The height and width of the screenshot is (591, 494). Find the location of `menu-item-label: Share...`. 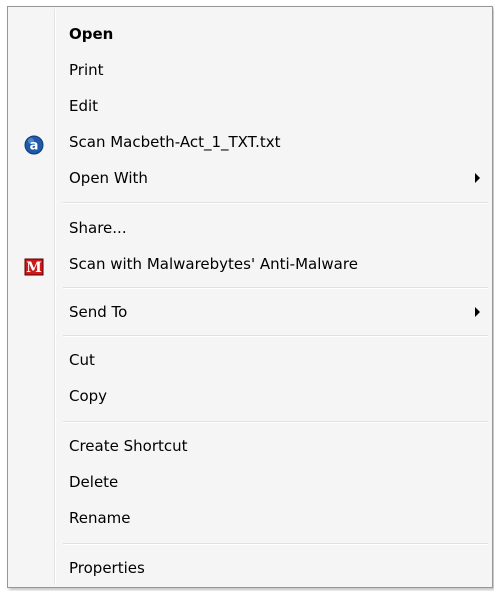

menu-item-label: Share... is located at coordinates (98, 228).